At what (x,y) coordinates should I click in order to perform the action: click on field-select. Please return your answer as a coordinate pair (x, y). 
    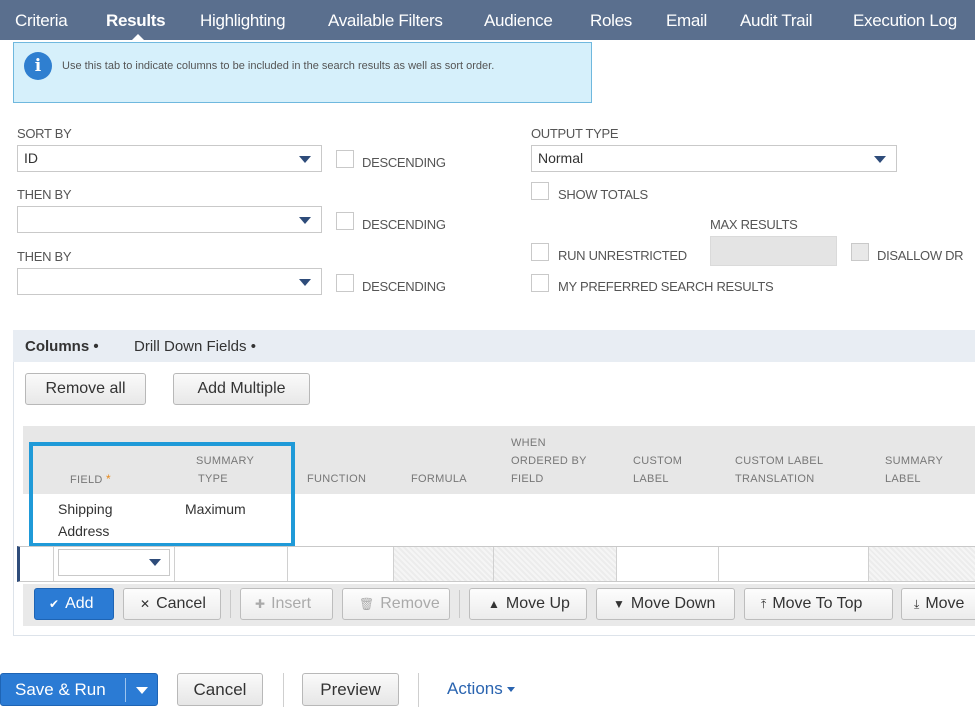
    Looking at the image, I should click on (114, 562).